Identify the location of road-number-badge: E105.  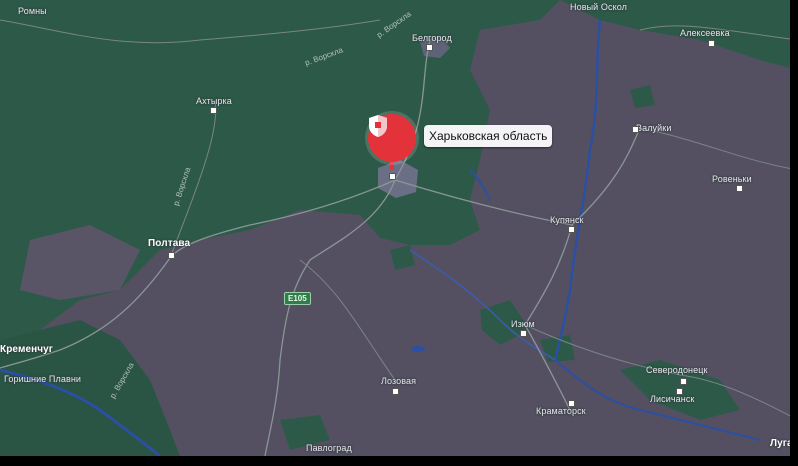
(297, 298).